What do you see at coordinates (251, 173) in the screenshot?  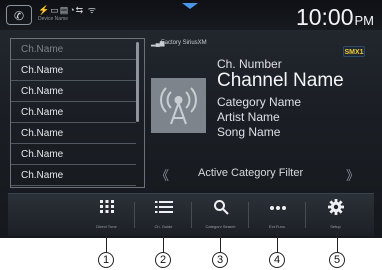 I see `category-filter-label: Active Category Filter` at bounding box center [251, 173].